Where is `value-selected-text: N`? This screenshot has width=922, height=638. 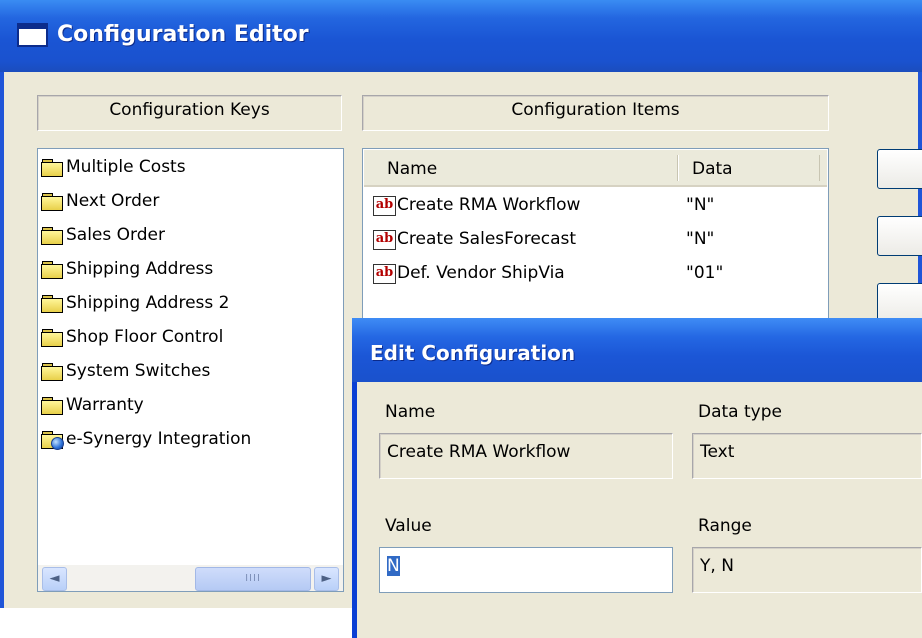
value-selected-text: N is located at coordinates (393, 566).